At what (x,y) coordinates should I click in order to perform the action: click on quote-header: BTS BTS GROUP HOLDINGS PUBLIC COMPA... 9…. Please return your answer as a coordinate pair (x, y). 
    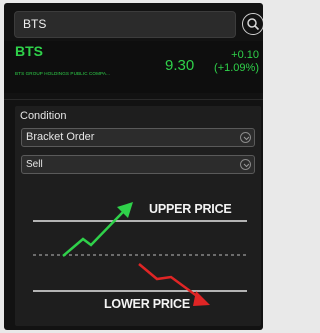
    Looking at the image, I should click on (133, 67).